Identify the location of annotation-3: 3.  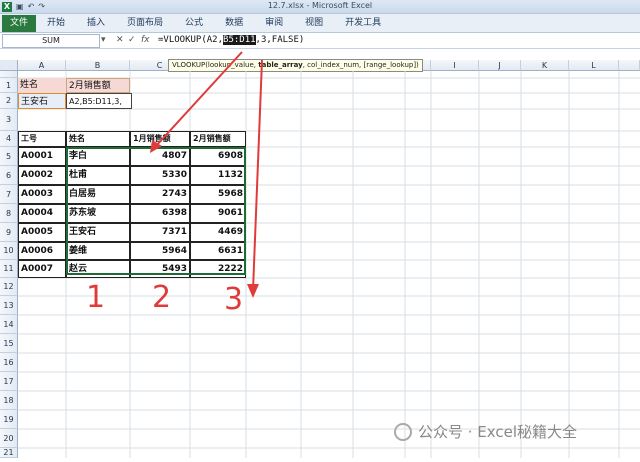
(234, 299).